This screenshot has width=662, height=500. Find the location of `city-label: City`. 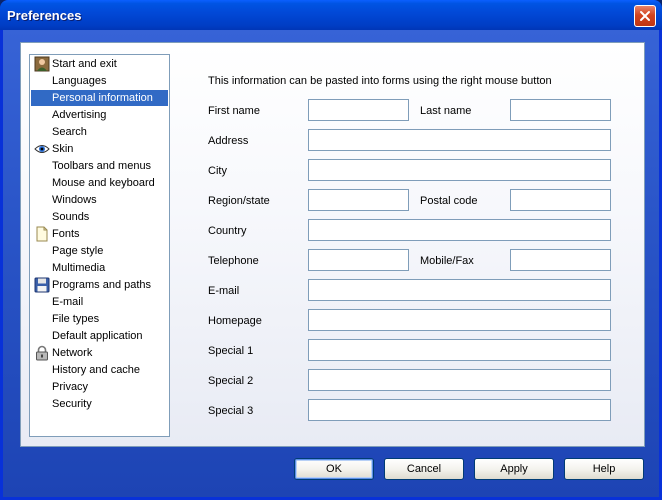

city-label: City is located at coordinates (217, 171).